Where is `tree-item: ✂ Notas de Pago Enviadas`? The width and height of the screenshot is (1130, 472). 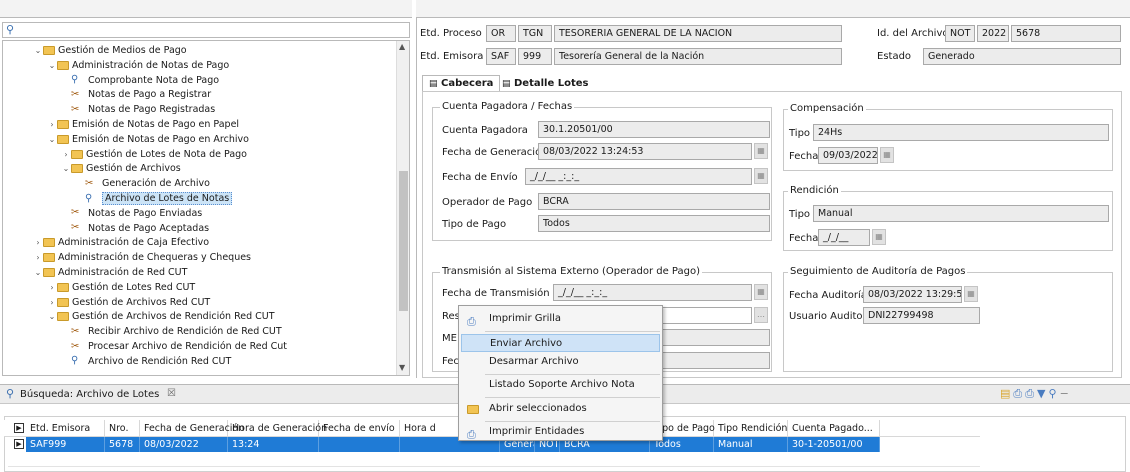
tree-item: ✂ Notas de Pago Enviadas is located at coordinates (131, 213).